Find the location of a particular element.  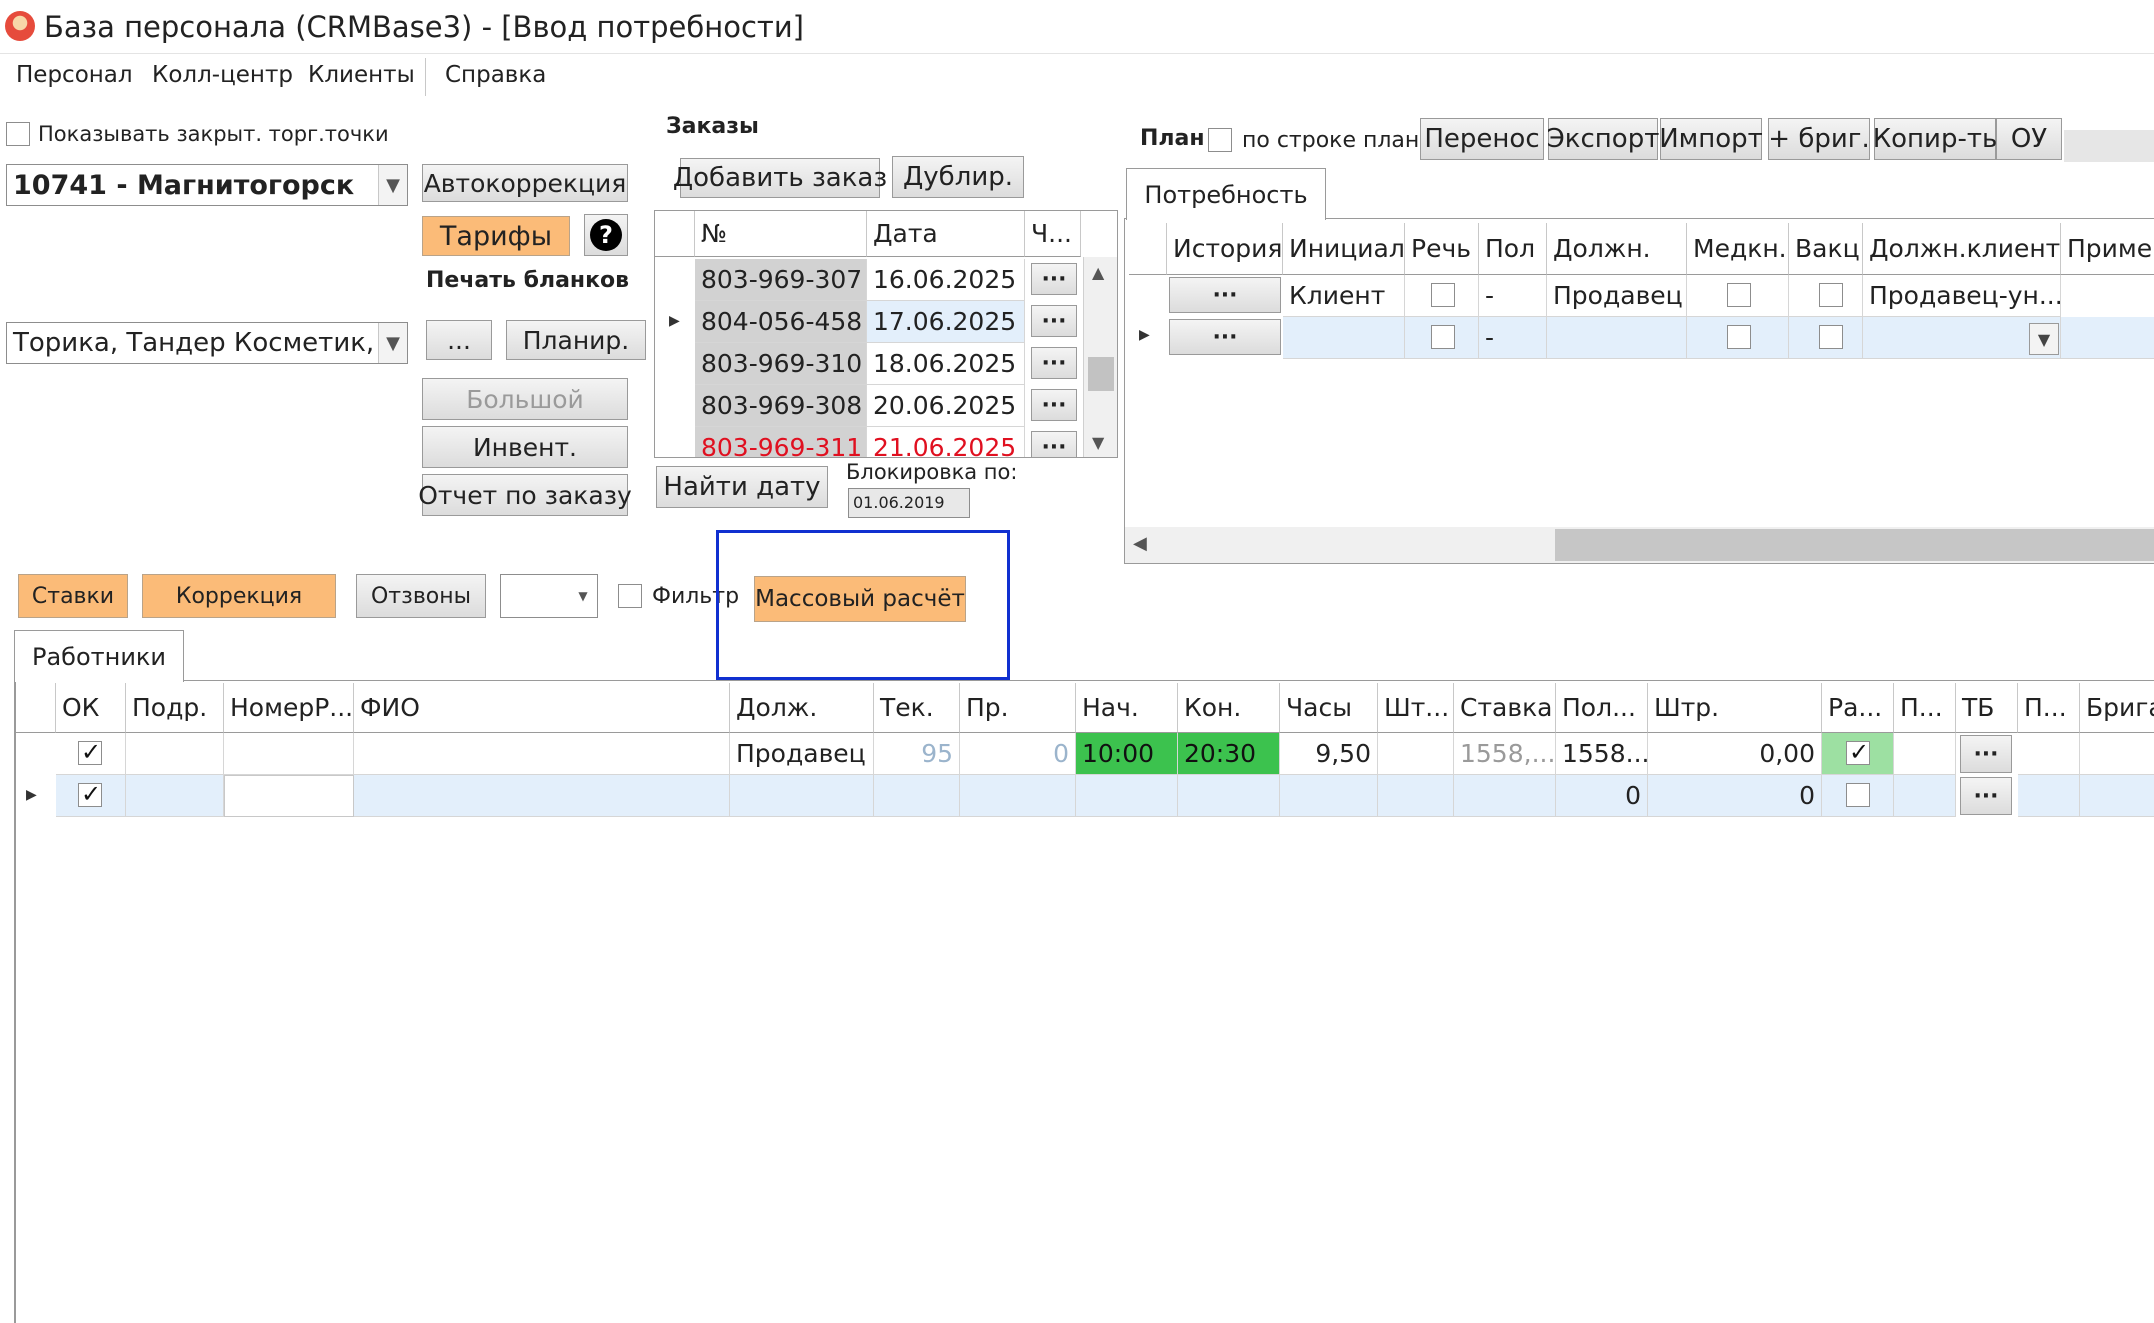

order-report-button: Отчет по заказу is located at coordinates (525, 495).